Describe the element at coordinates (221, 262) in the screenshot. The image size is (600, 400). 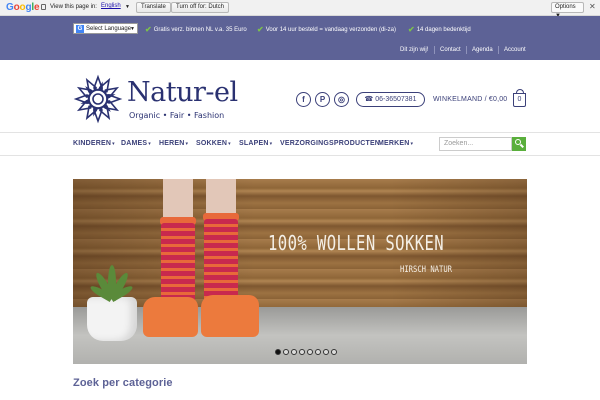
I see `sock-right` at that location.